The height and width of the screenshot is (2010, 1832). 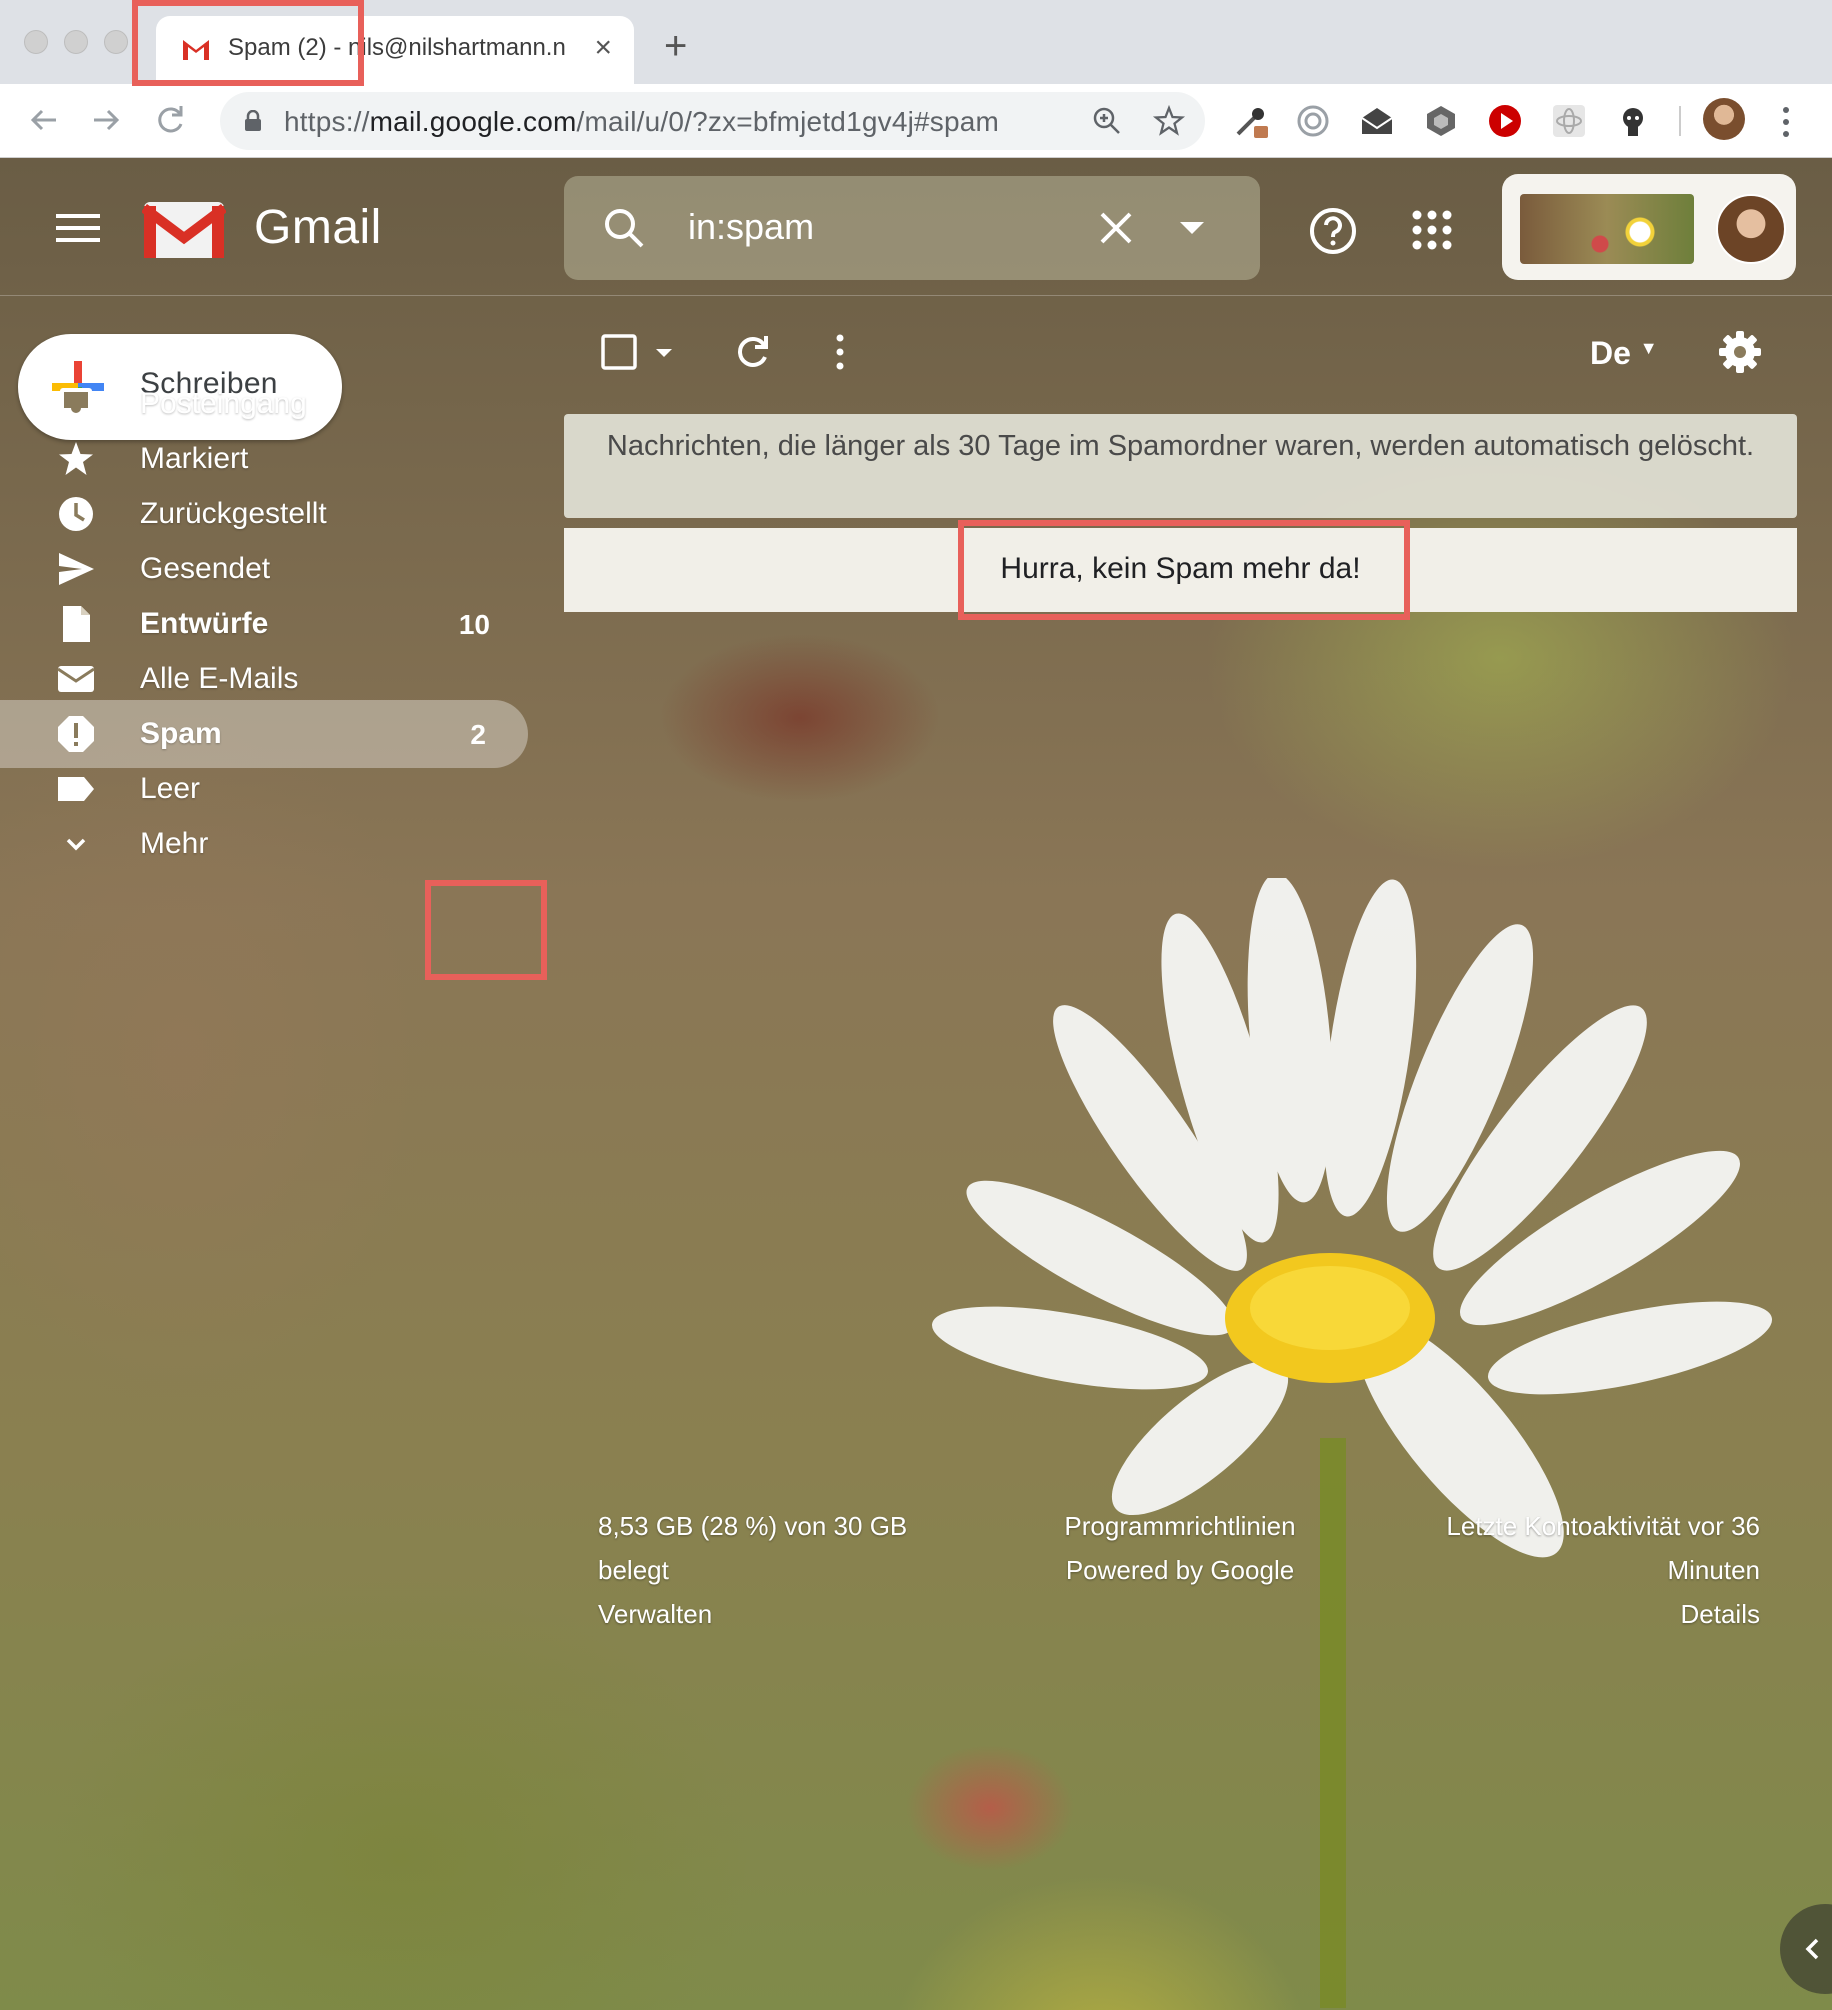 I want to click on highlight-tab-title, so click(x=248, y=43).